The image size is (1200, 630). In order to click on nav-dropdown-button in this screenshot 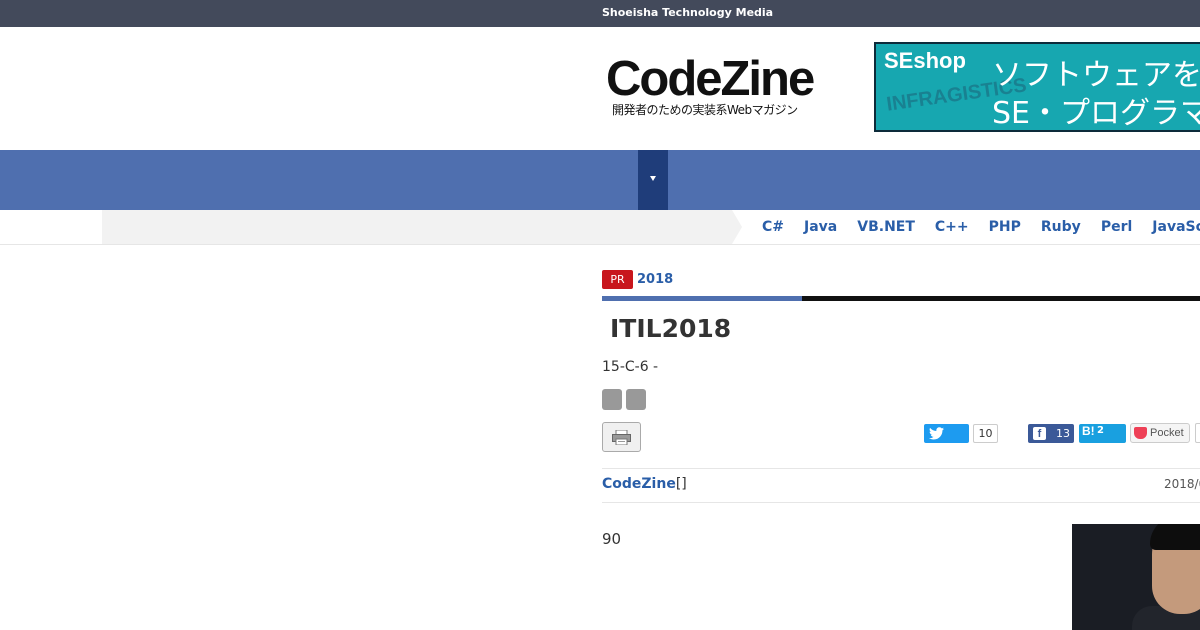, I will do `click(653, 180)`.